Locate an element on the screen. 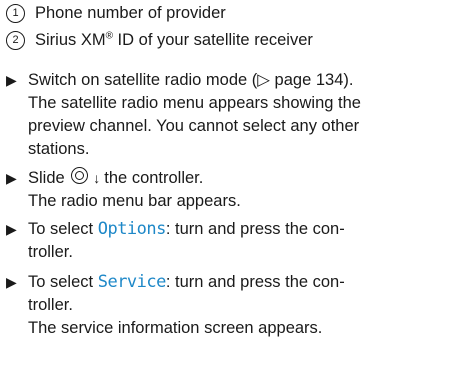 The width and height of the screenshot is (460, 367). step-text: Slide is located at coordinates (46, 178).